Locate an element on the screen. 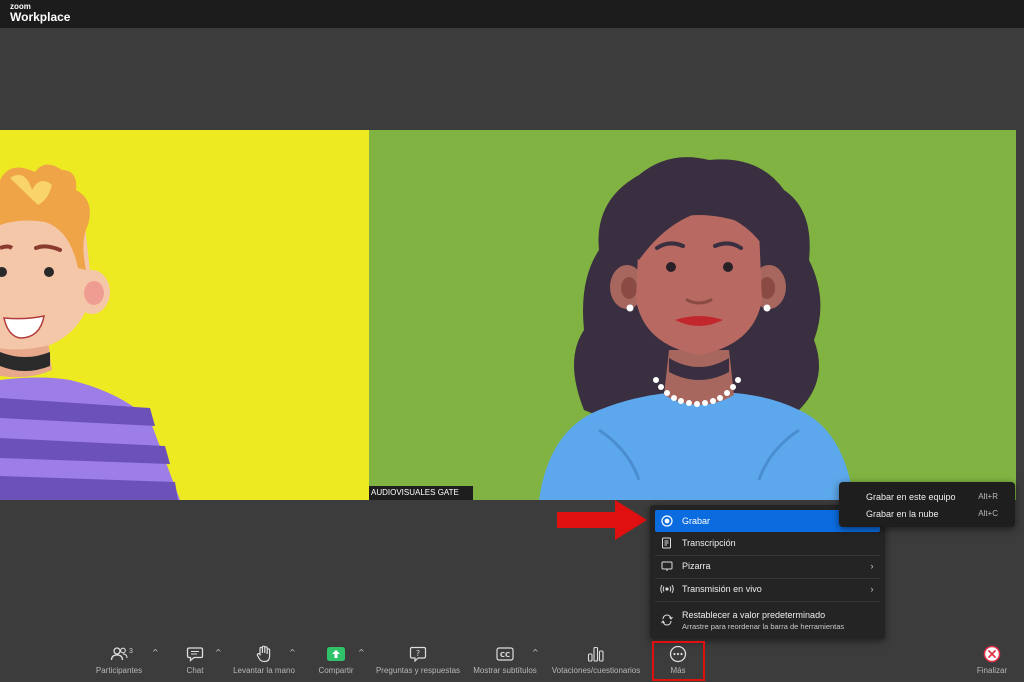 This screenshot has width=1024, height=682. submenu-item-record-cloud: Grabar en la nube Alt+C is located at coordinates (927, 513).